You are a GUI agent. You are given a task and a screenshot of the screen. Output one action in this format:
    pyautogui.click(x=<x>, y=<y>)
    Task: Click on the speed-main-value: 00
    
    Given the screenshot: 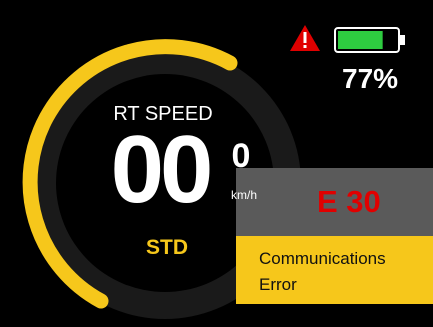 What is the action you would take?
    pyautogui.click(x=162, y=169)
    